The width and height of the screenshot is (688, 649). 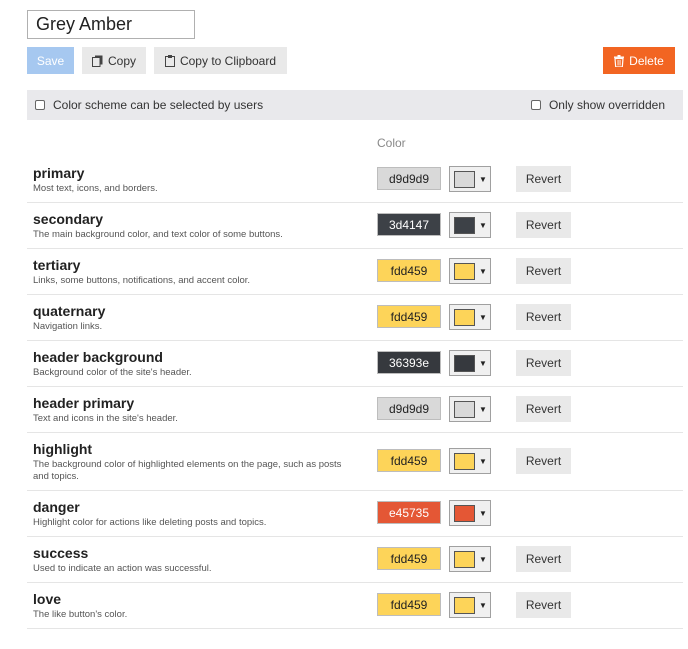 I want to click on only-overridden-option: Only show overridden, so click(x=597, y=105).